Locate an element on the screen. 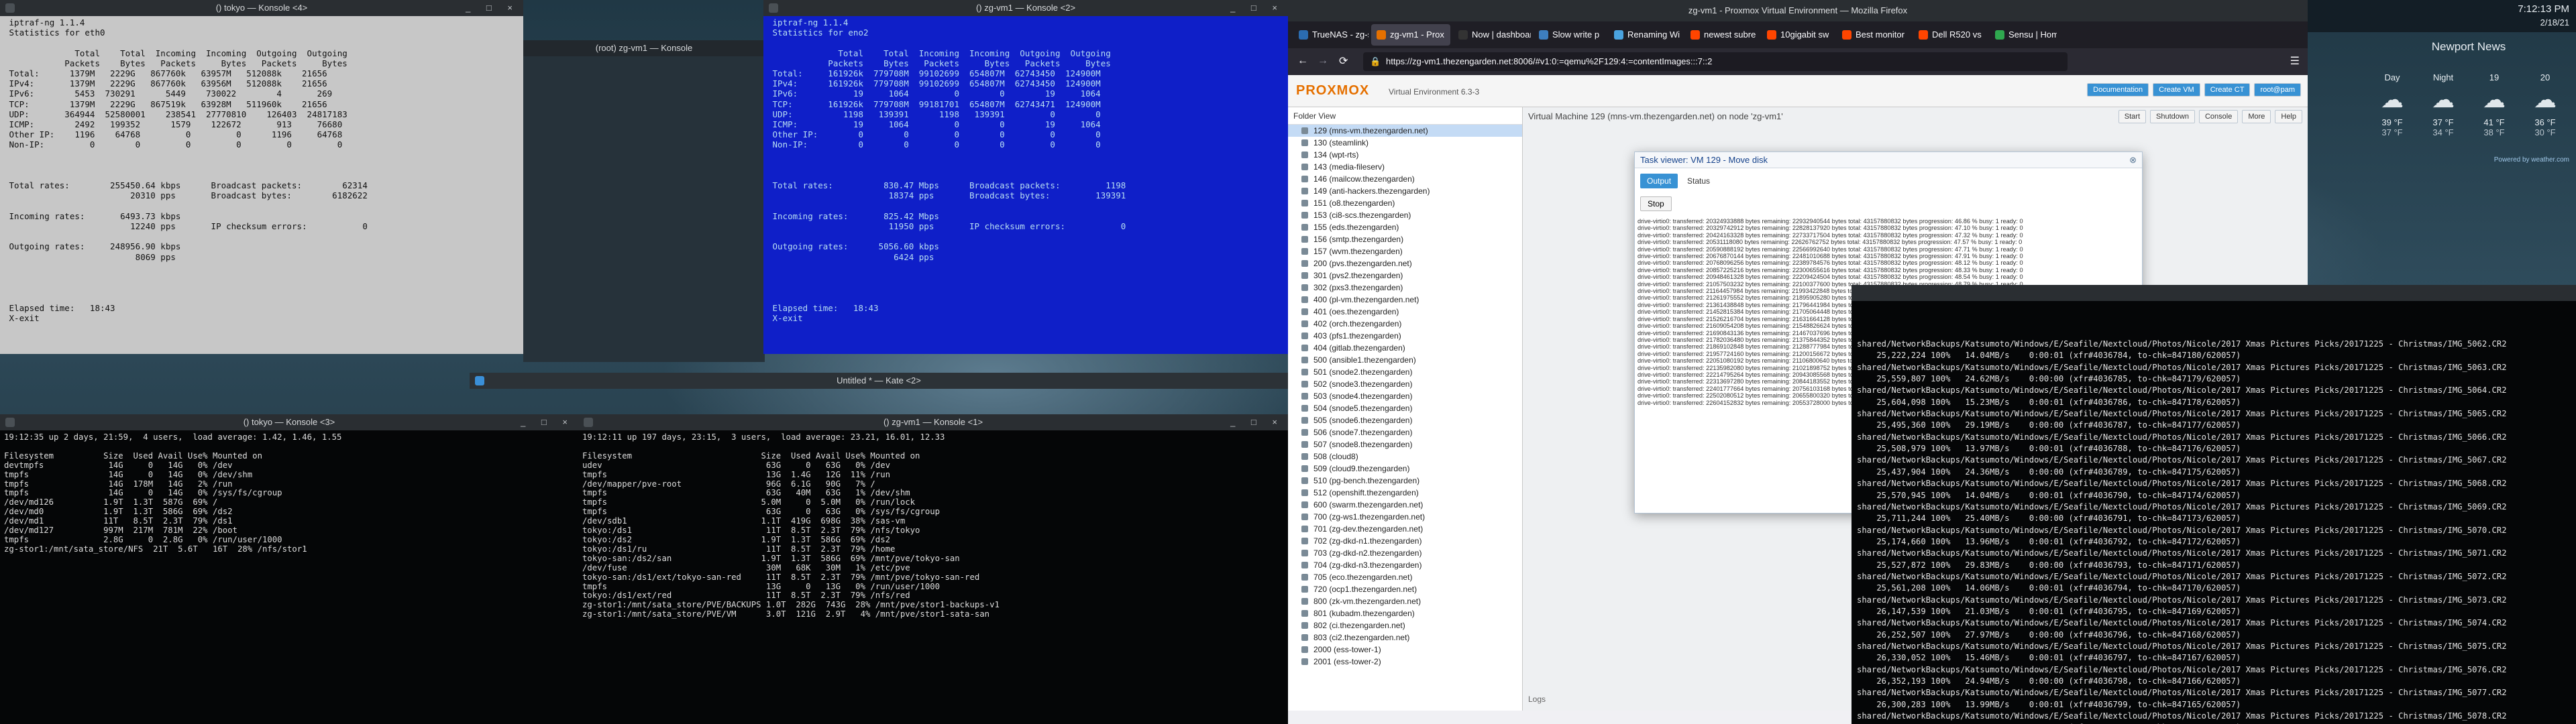  toolbar-button: Documentation is located at coordinates (2118, 90).